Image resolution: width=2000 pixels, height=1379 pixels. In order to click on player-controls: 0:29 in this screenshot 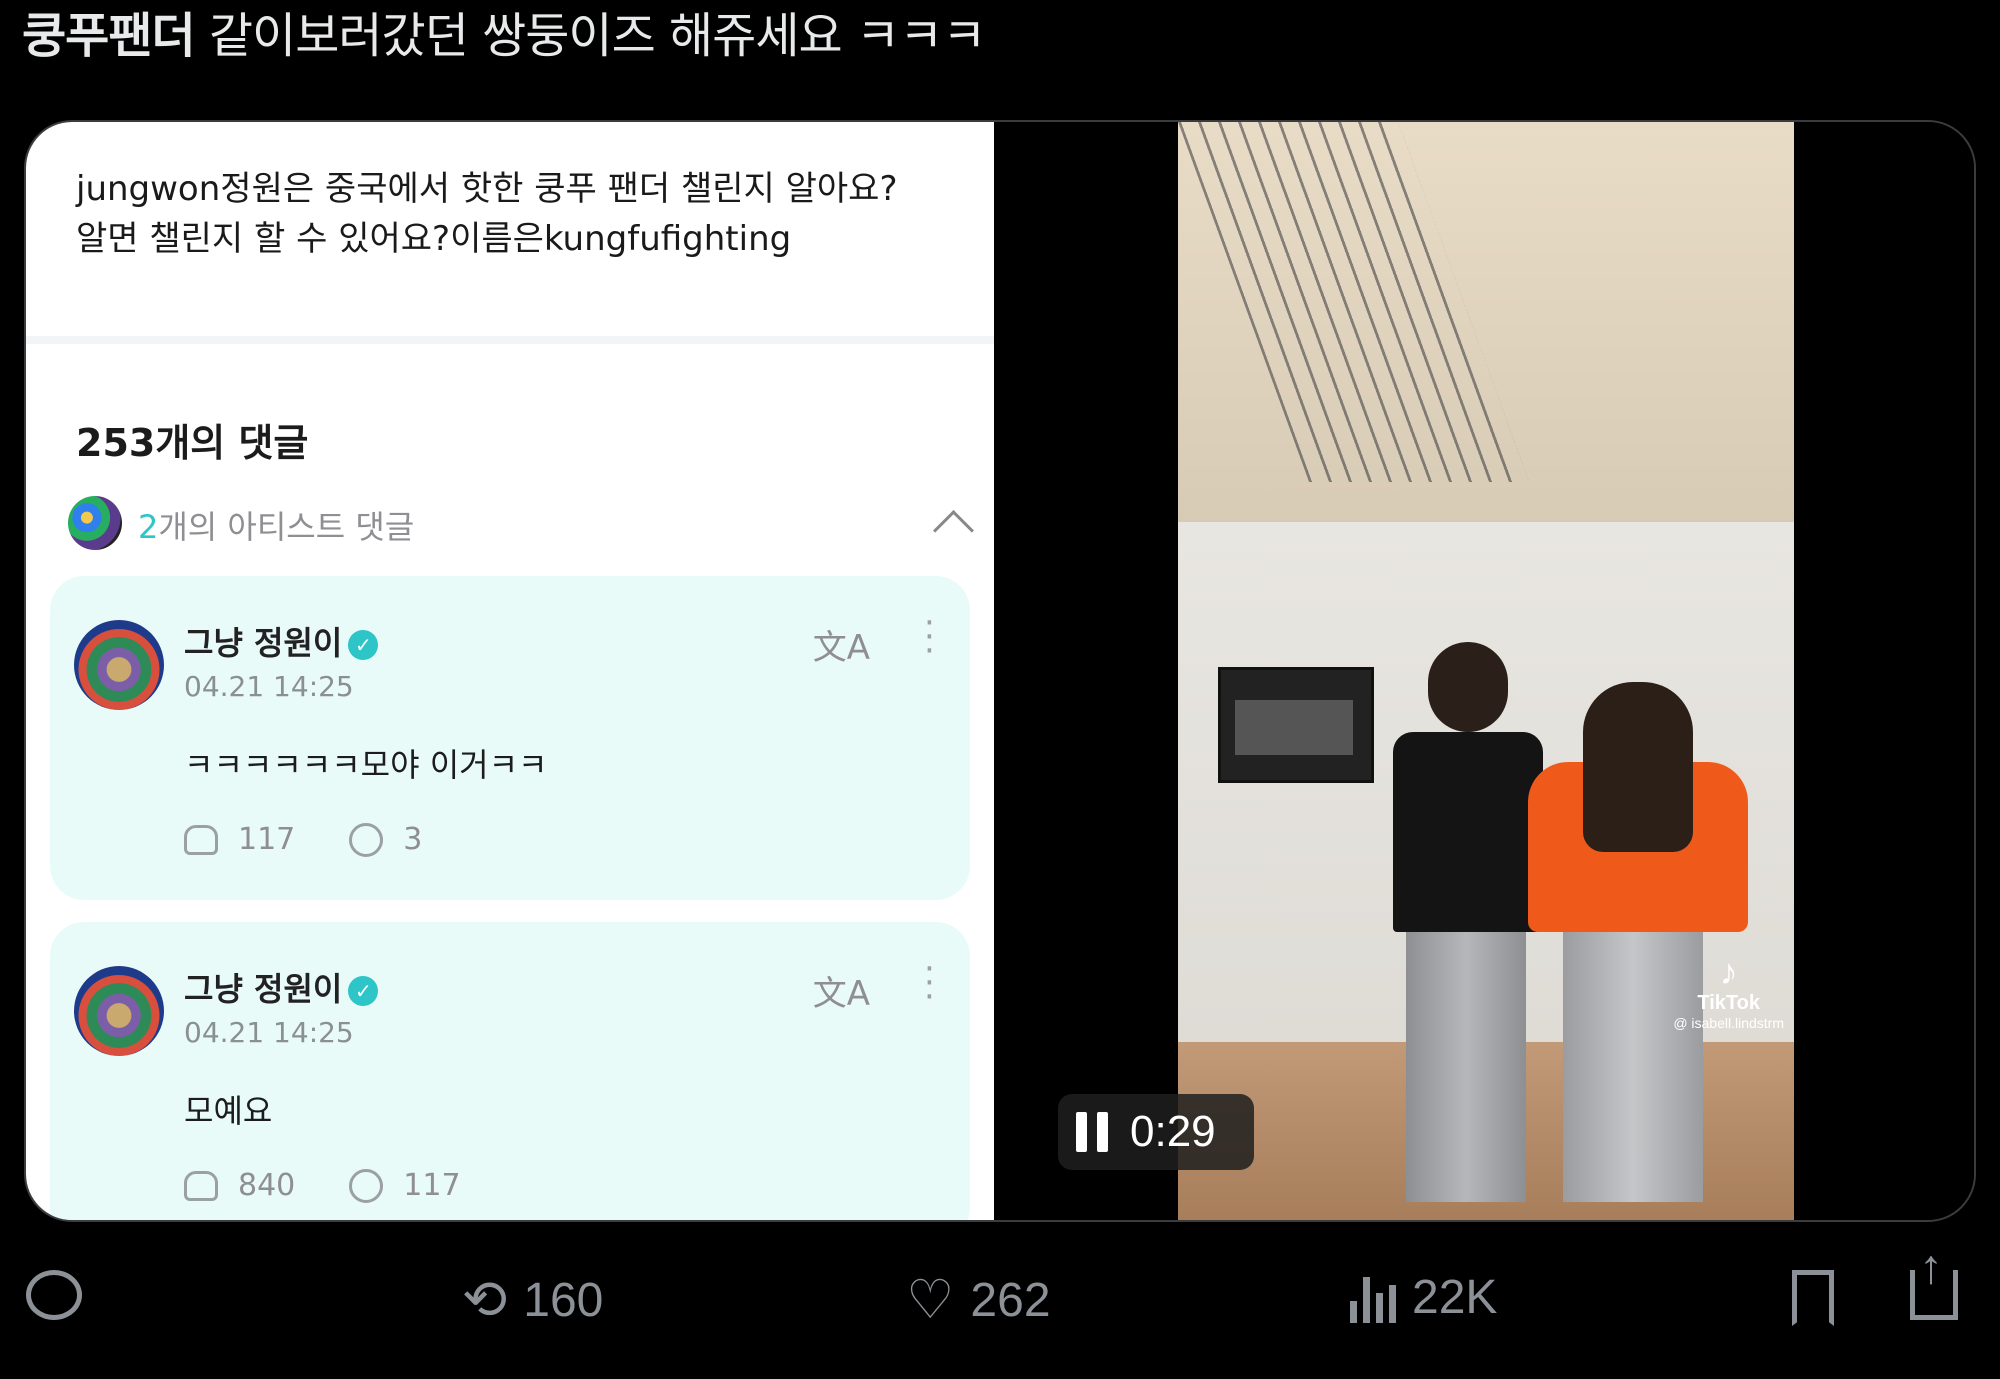, I will do `click(1156, 1132)`.